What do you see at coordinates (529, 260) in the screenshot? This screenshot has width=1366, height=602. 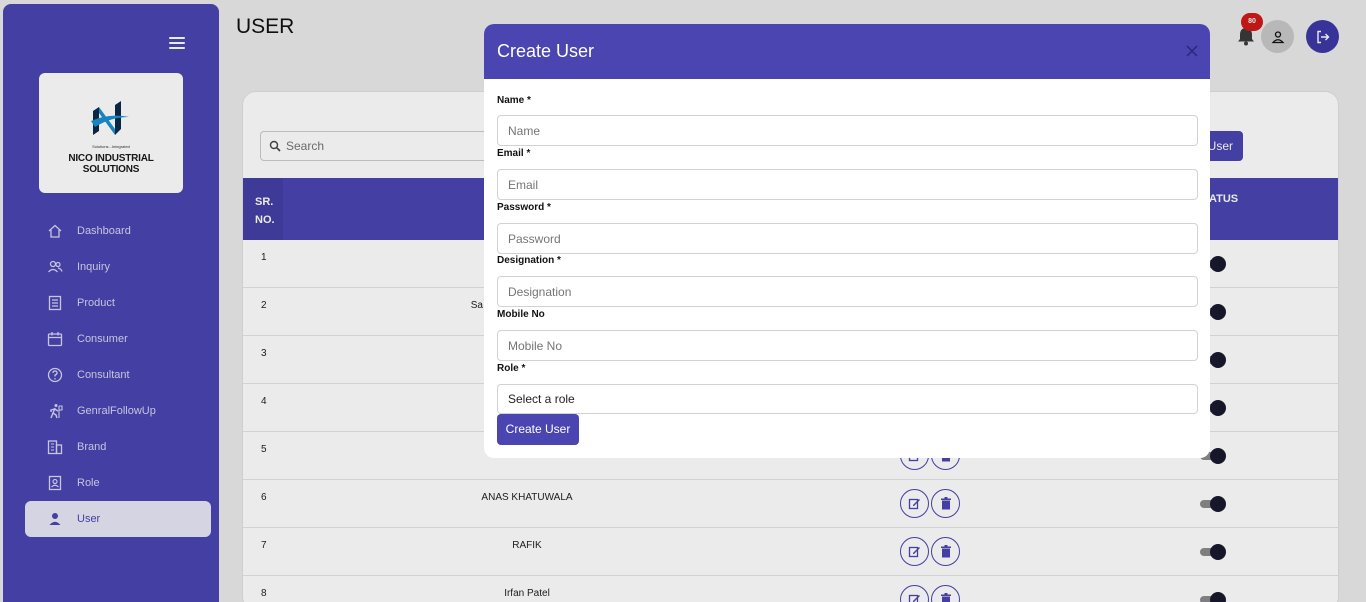 I see `designation-label: Designation *` at bounding box center [529, 260].